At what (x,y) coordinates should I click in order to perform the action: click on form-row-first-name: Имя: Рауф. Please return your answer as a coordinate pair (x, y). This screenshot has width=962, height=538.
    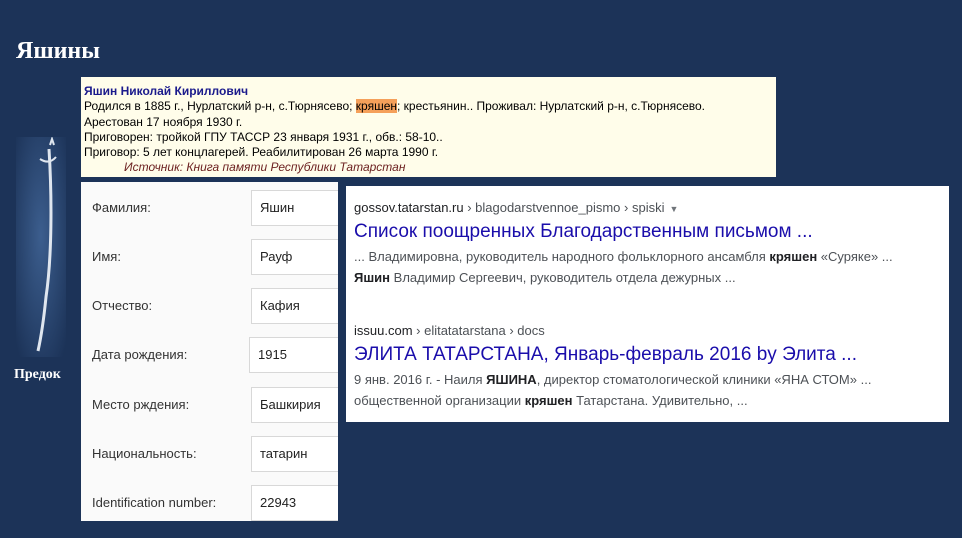
    Looking at the image, I should click on (209, 257).